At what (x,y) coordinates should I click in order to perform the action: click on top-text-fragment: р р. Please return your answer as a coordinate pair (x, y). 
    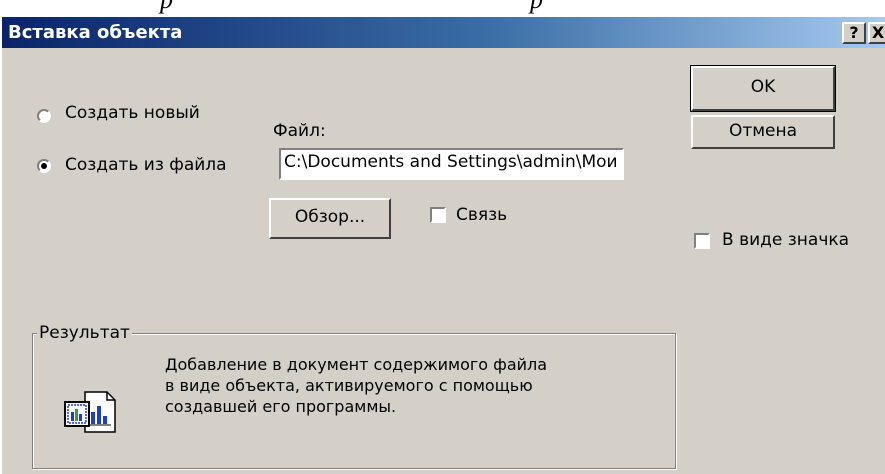
    Looking at the image, I should click on (442, 8).